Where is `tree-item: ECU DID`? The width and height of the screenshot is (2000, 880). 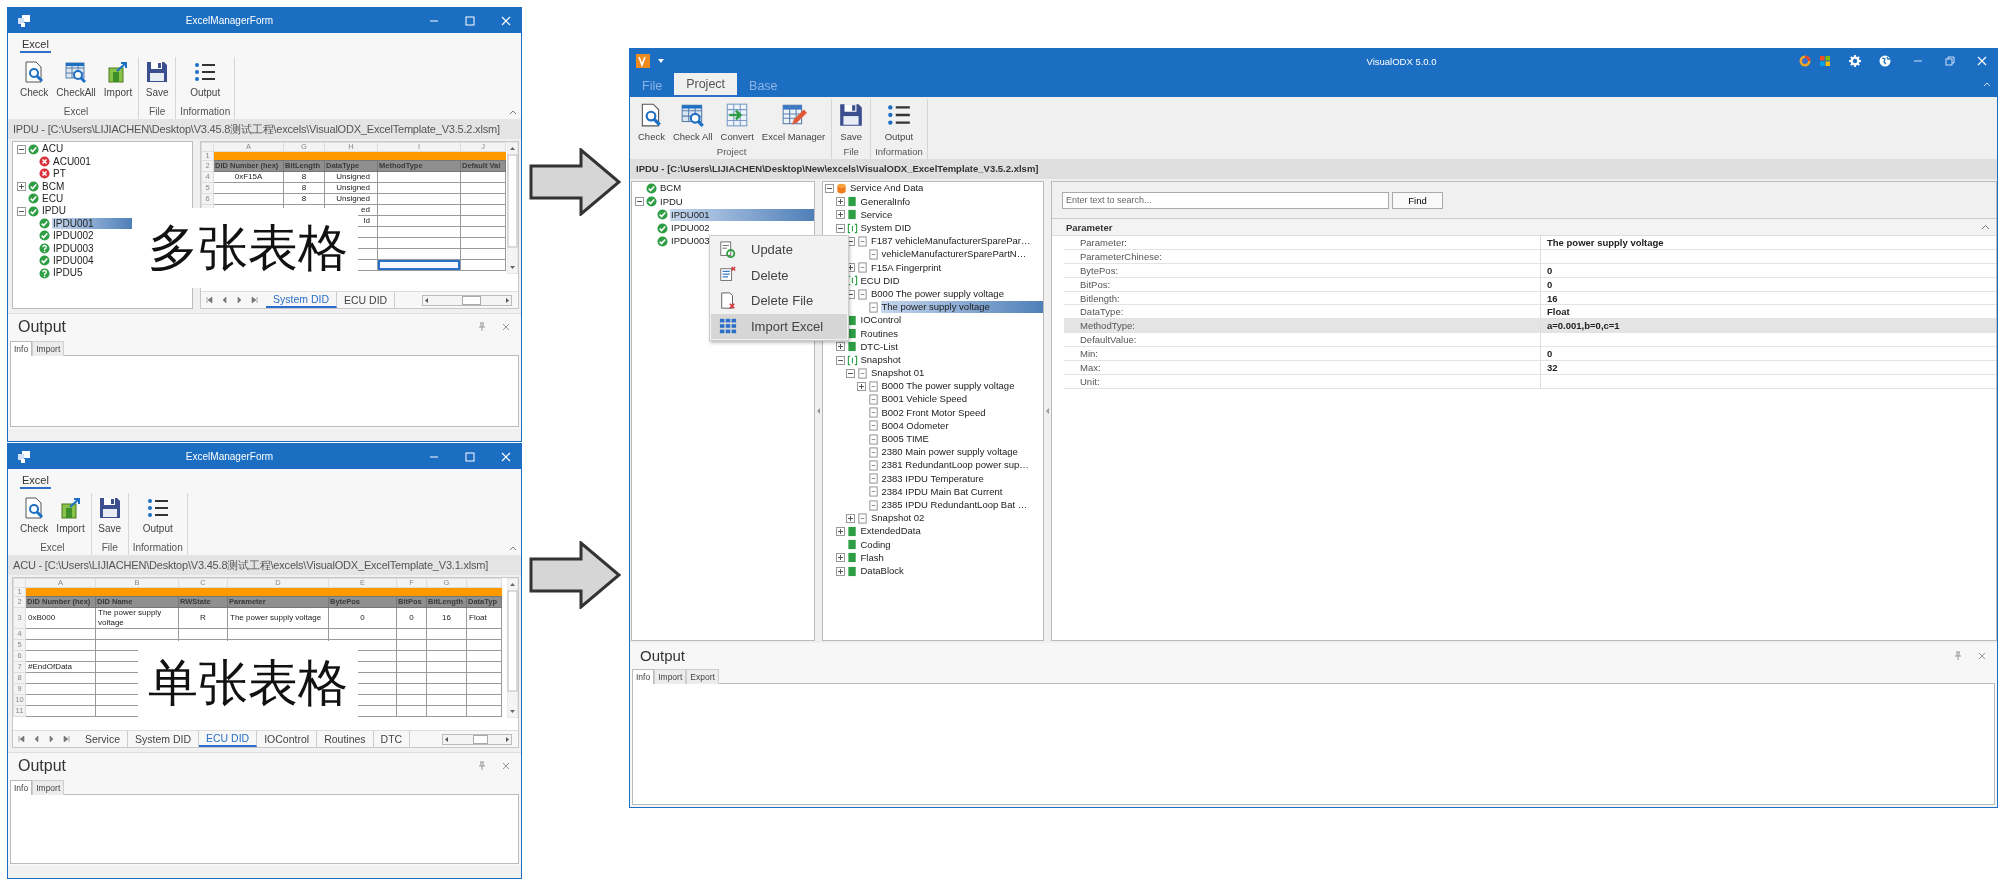 tree-item: ECU DID is located at coordinates (880, 280).